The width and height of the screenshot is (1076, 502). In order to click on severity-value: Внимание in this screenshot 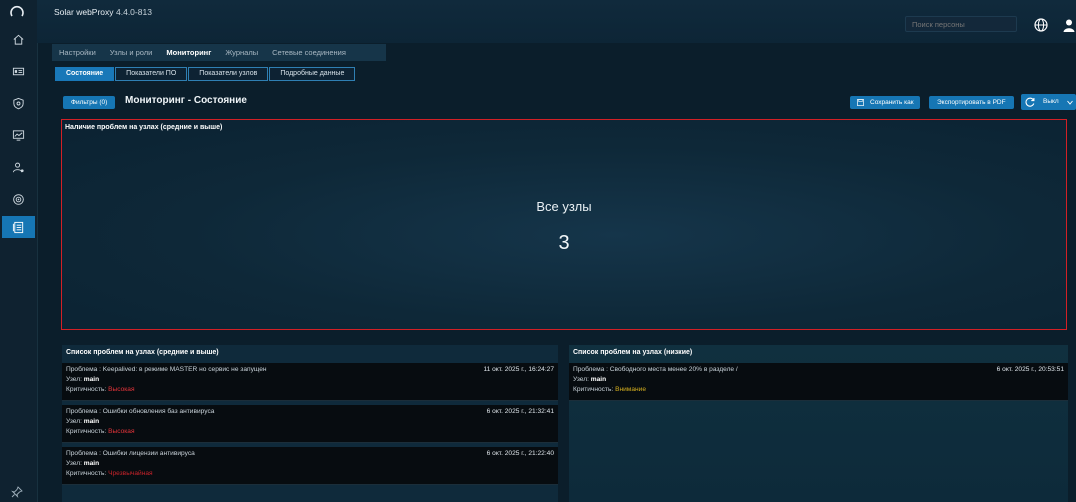, I will do `click(630, 389)`.